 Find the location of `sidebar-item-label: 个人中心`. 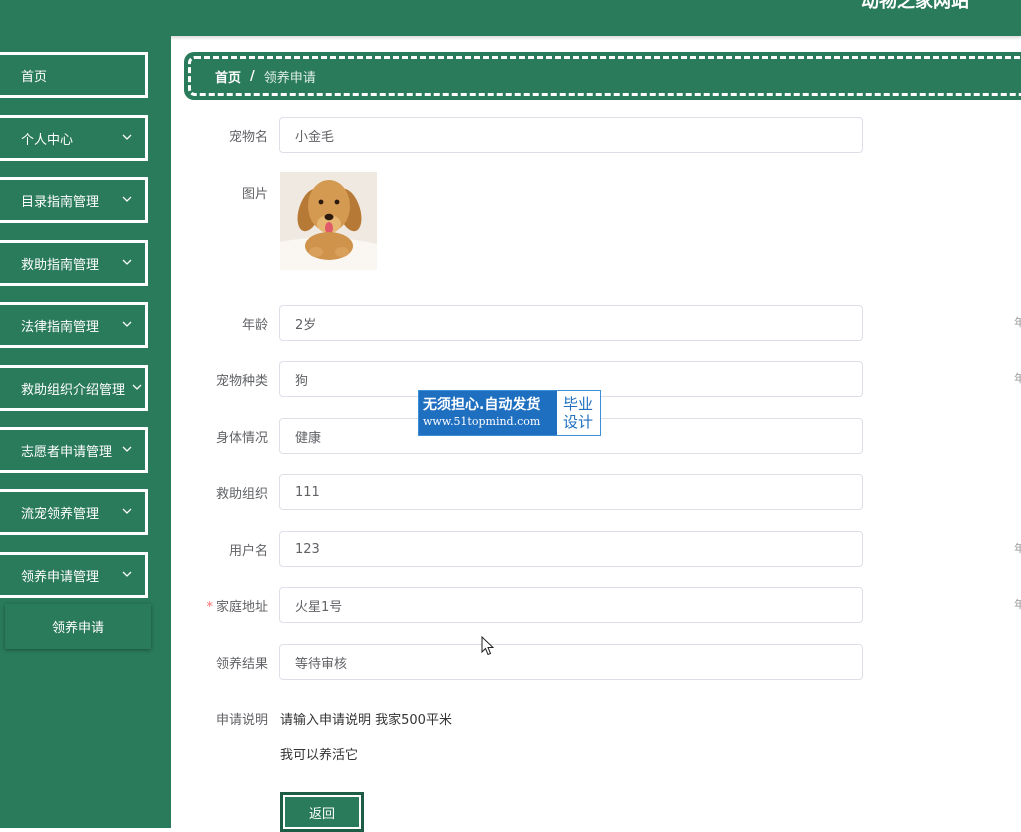

sidebar-item-label: 个人中心 is located at coordinates (47, 140).